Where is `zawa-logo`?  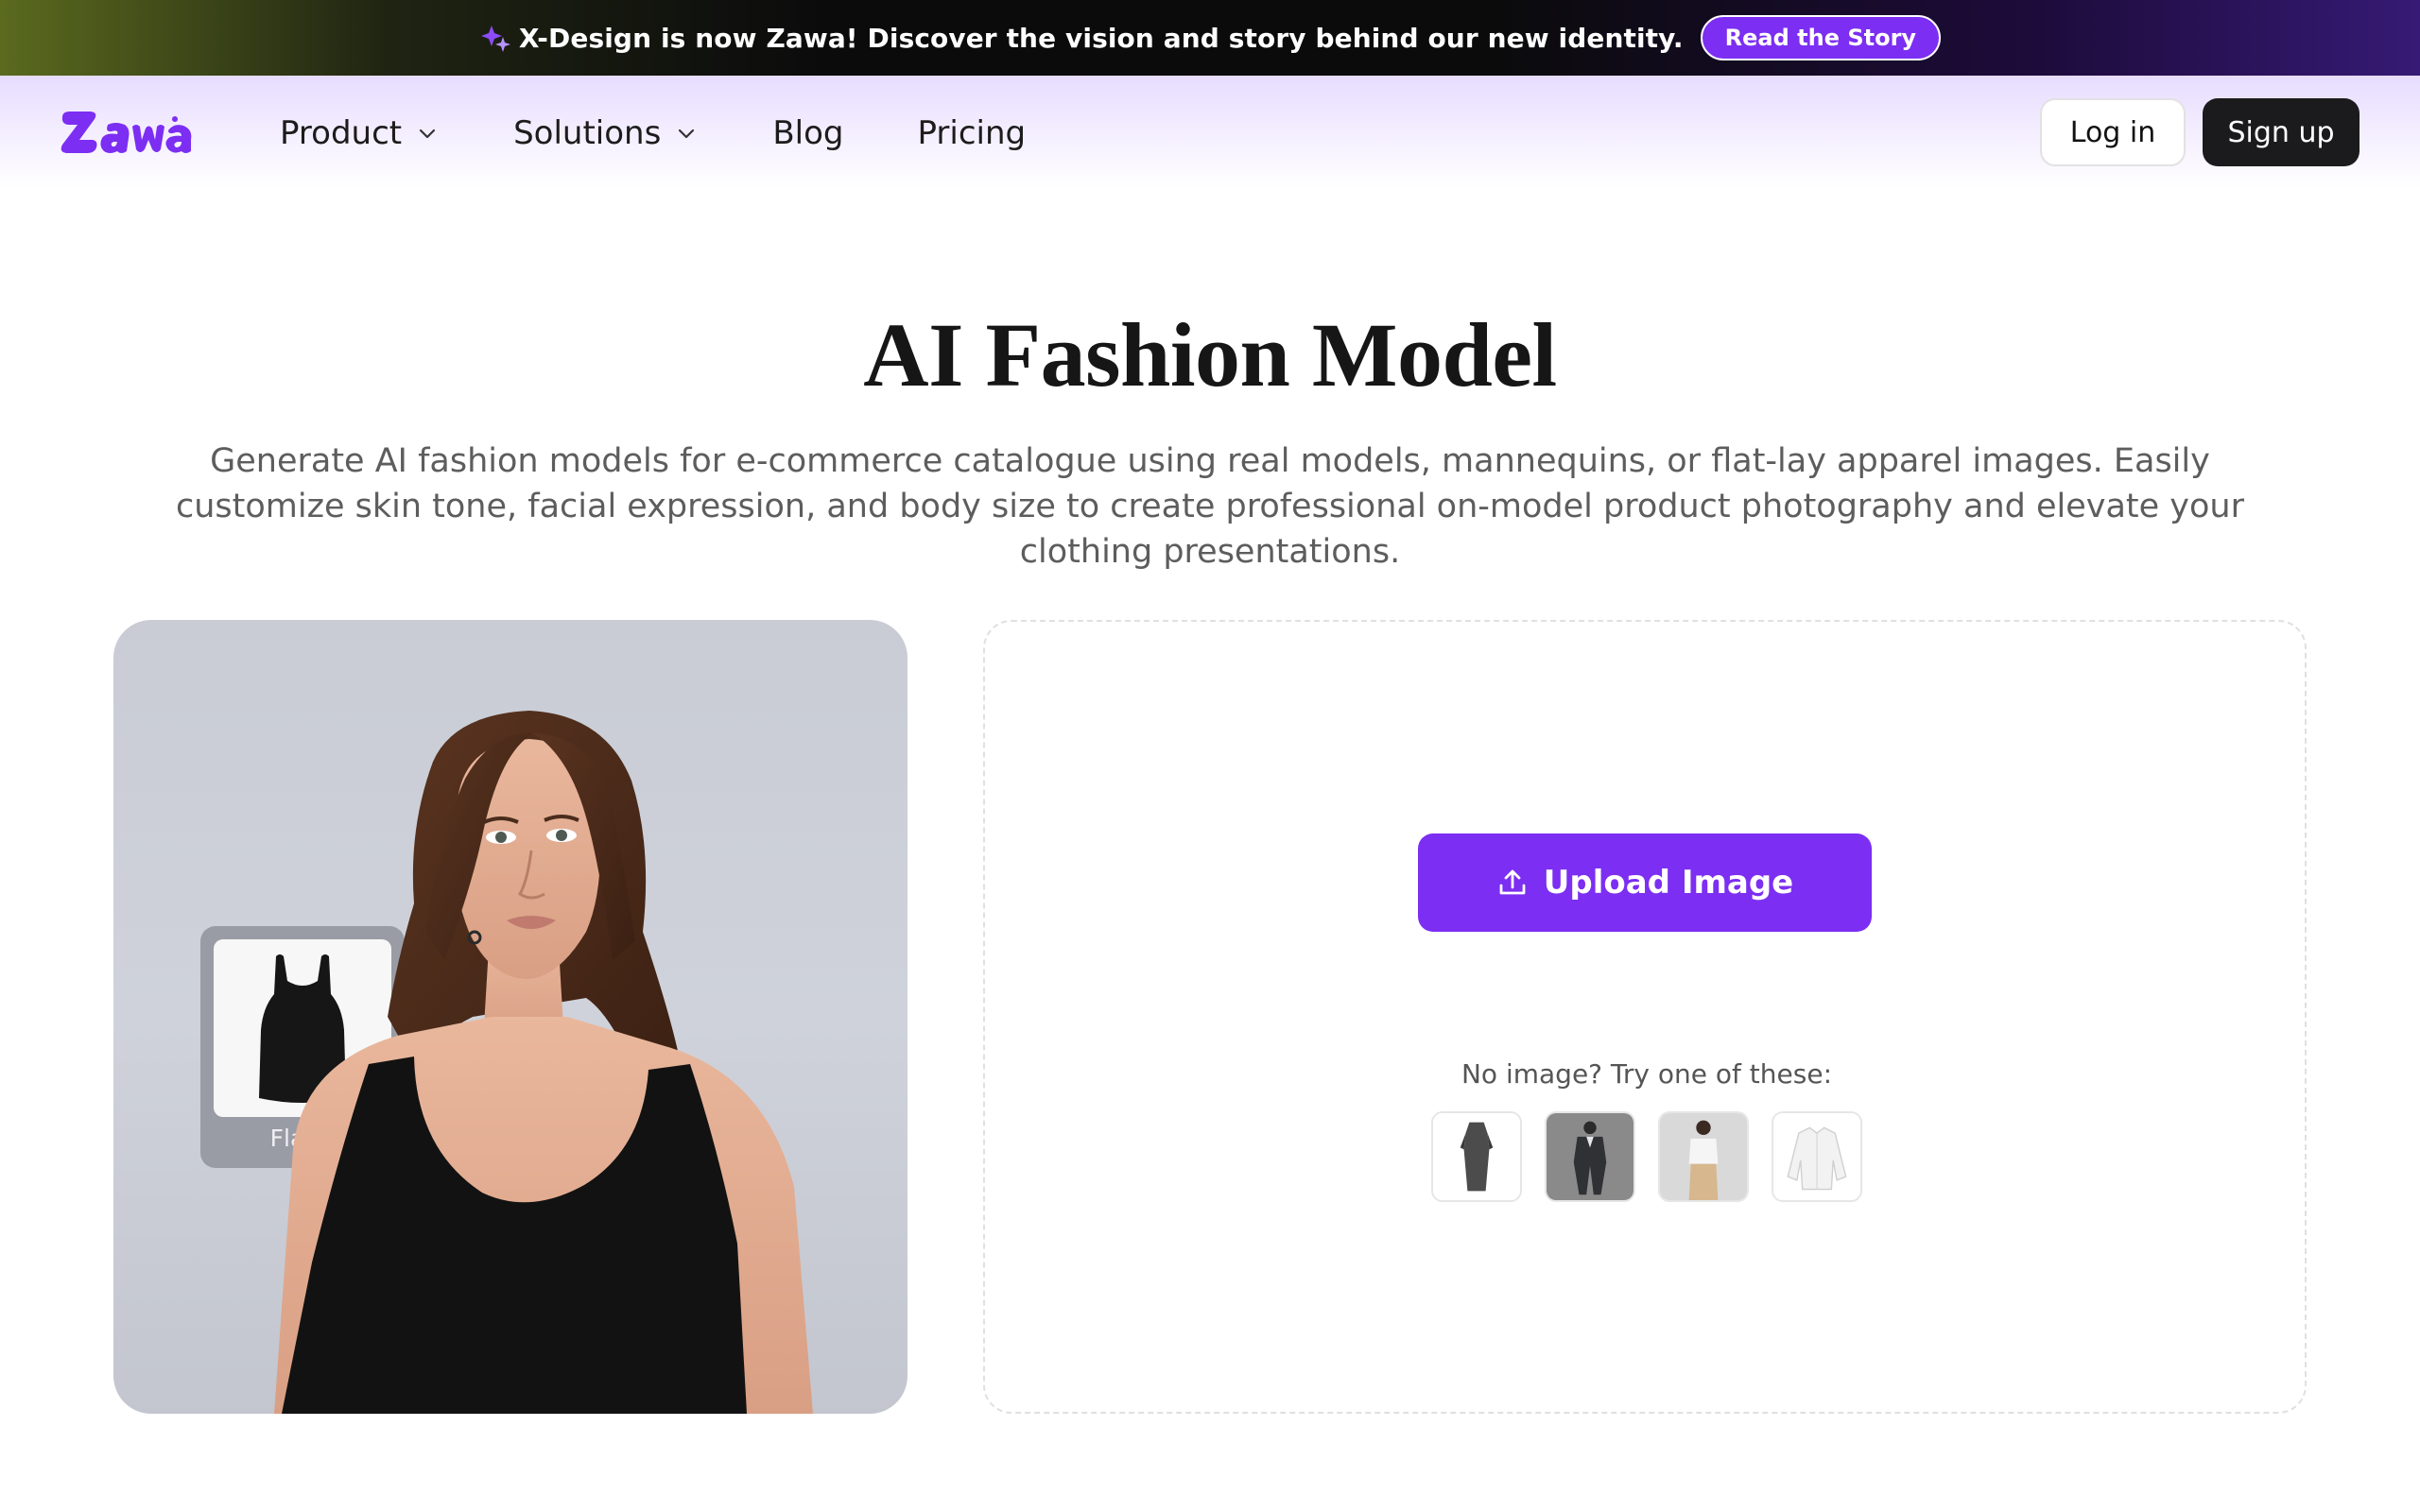
zawa-logo is located at coordinates (128, 133).